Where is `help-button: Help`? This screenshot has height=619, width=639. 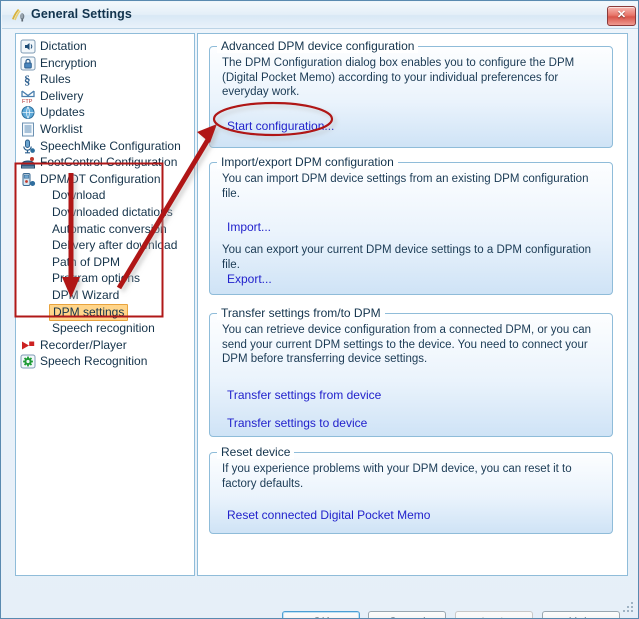 help-button: Help is located at coordinates (581, 614).